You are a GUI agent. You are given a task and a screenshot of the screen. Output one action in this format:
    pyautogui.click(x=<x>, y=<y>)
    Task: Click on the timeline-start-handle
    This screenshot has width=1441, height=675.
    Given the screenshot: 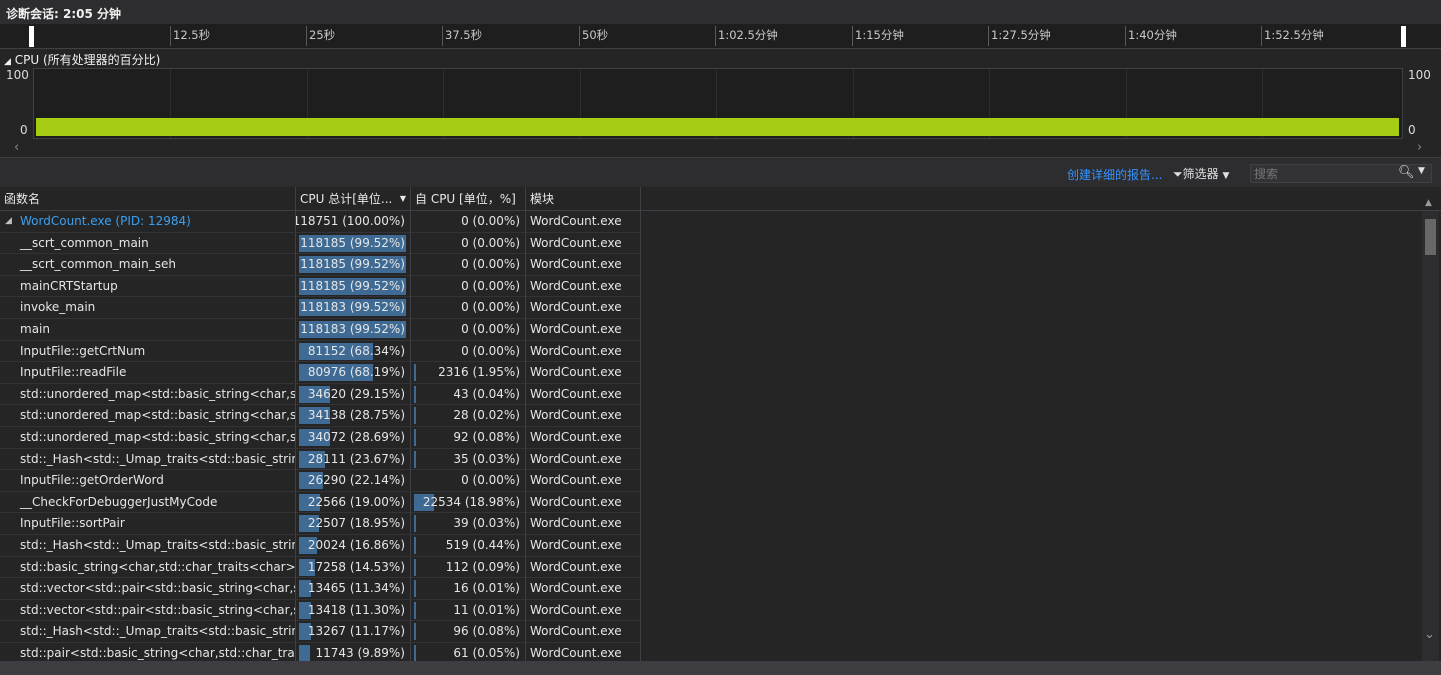 What is the action you would take?
    pyautogui.click(x=31, y=36)
    